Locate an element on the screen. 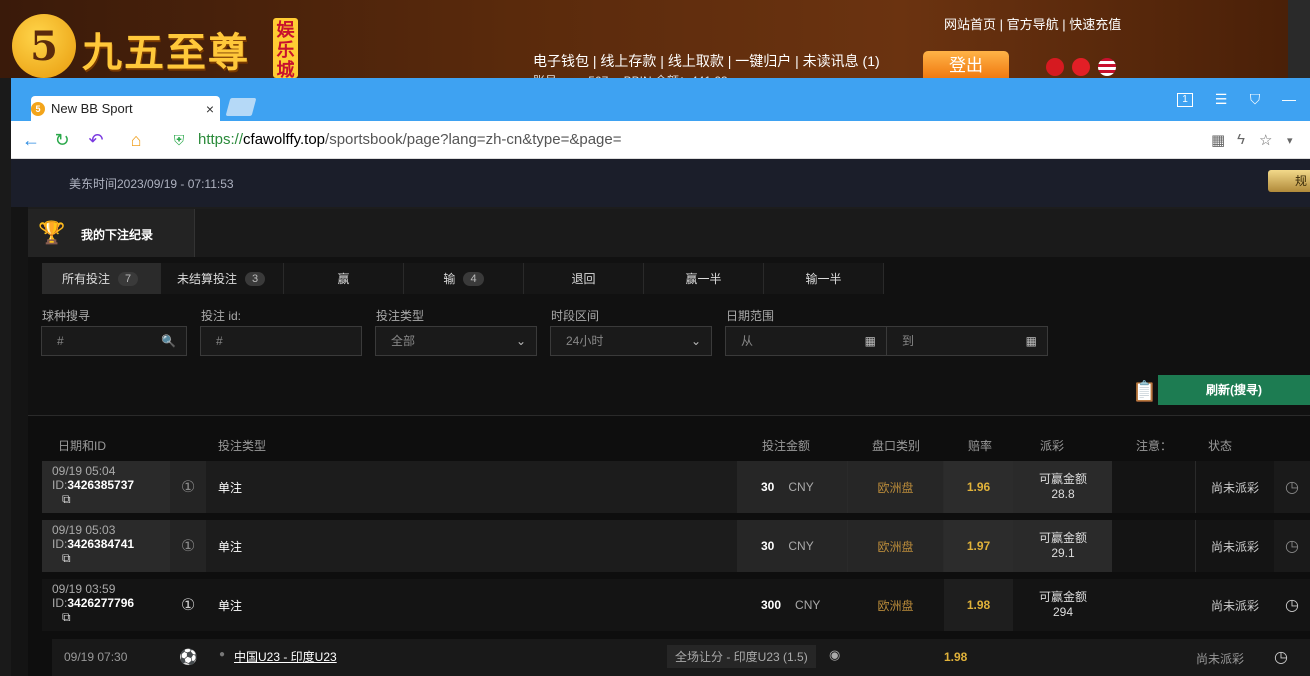 This screenshot has width=1310, height=676. id-value: 3426384741 is located at coordinates (101, 544).